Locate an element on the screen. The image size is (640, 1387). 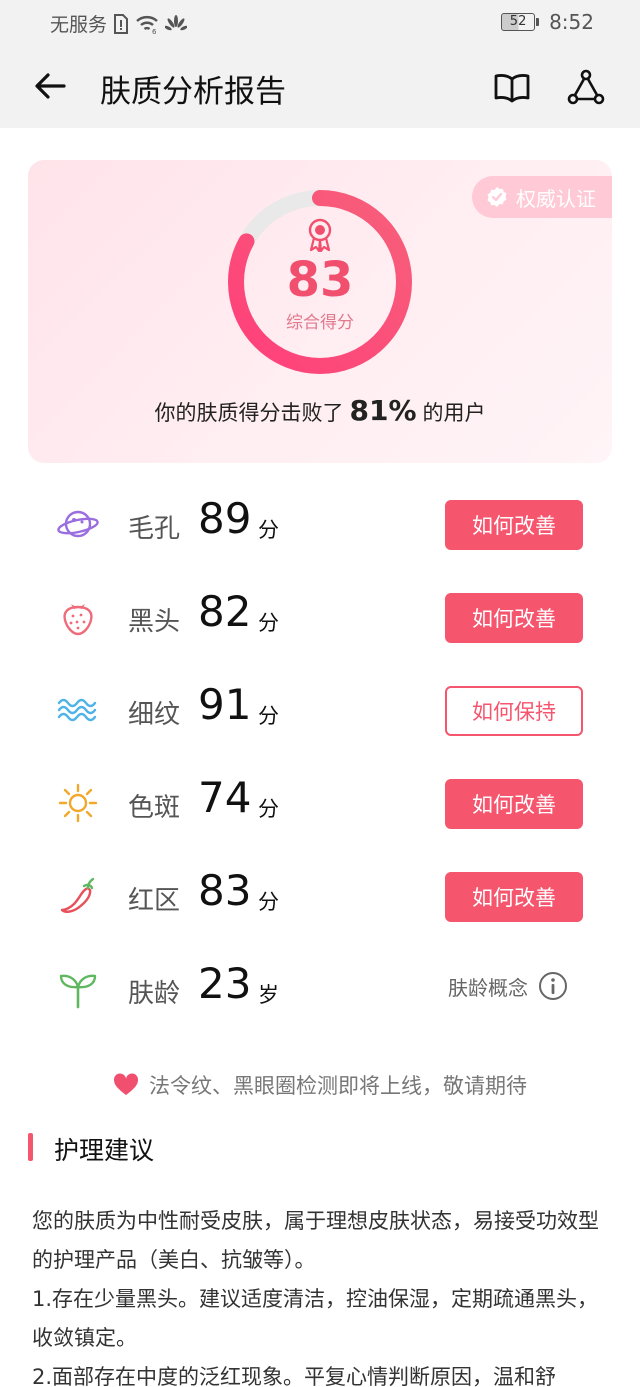
battery-level: 52 is located at coordinates (518, 22).